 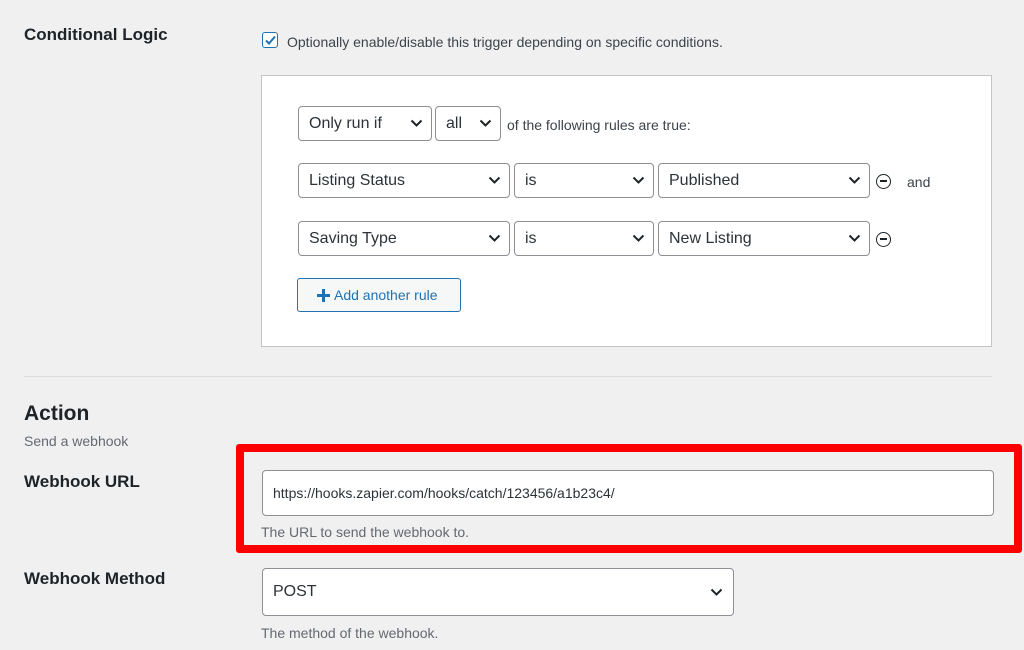 I want to click on action-subtitle: Send a webhook, so click(x=76, y=441).